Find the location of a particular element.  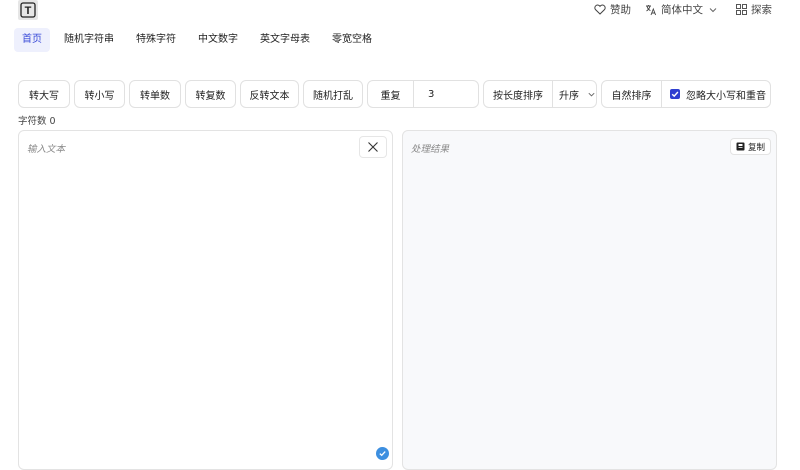

tab-random-string: 随机字符串 is located at coordinates (89, 40).